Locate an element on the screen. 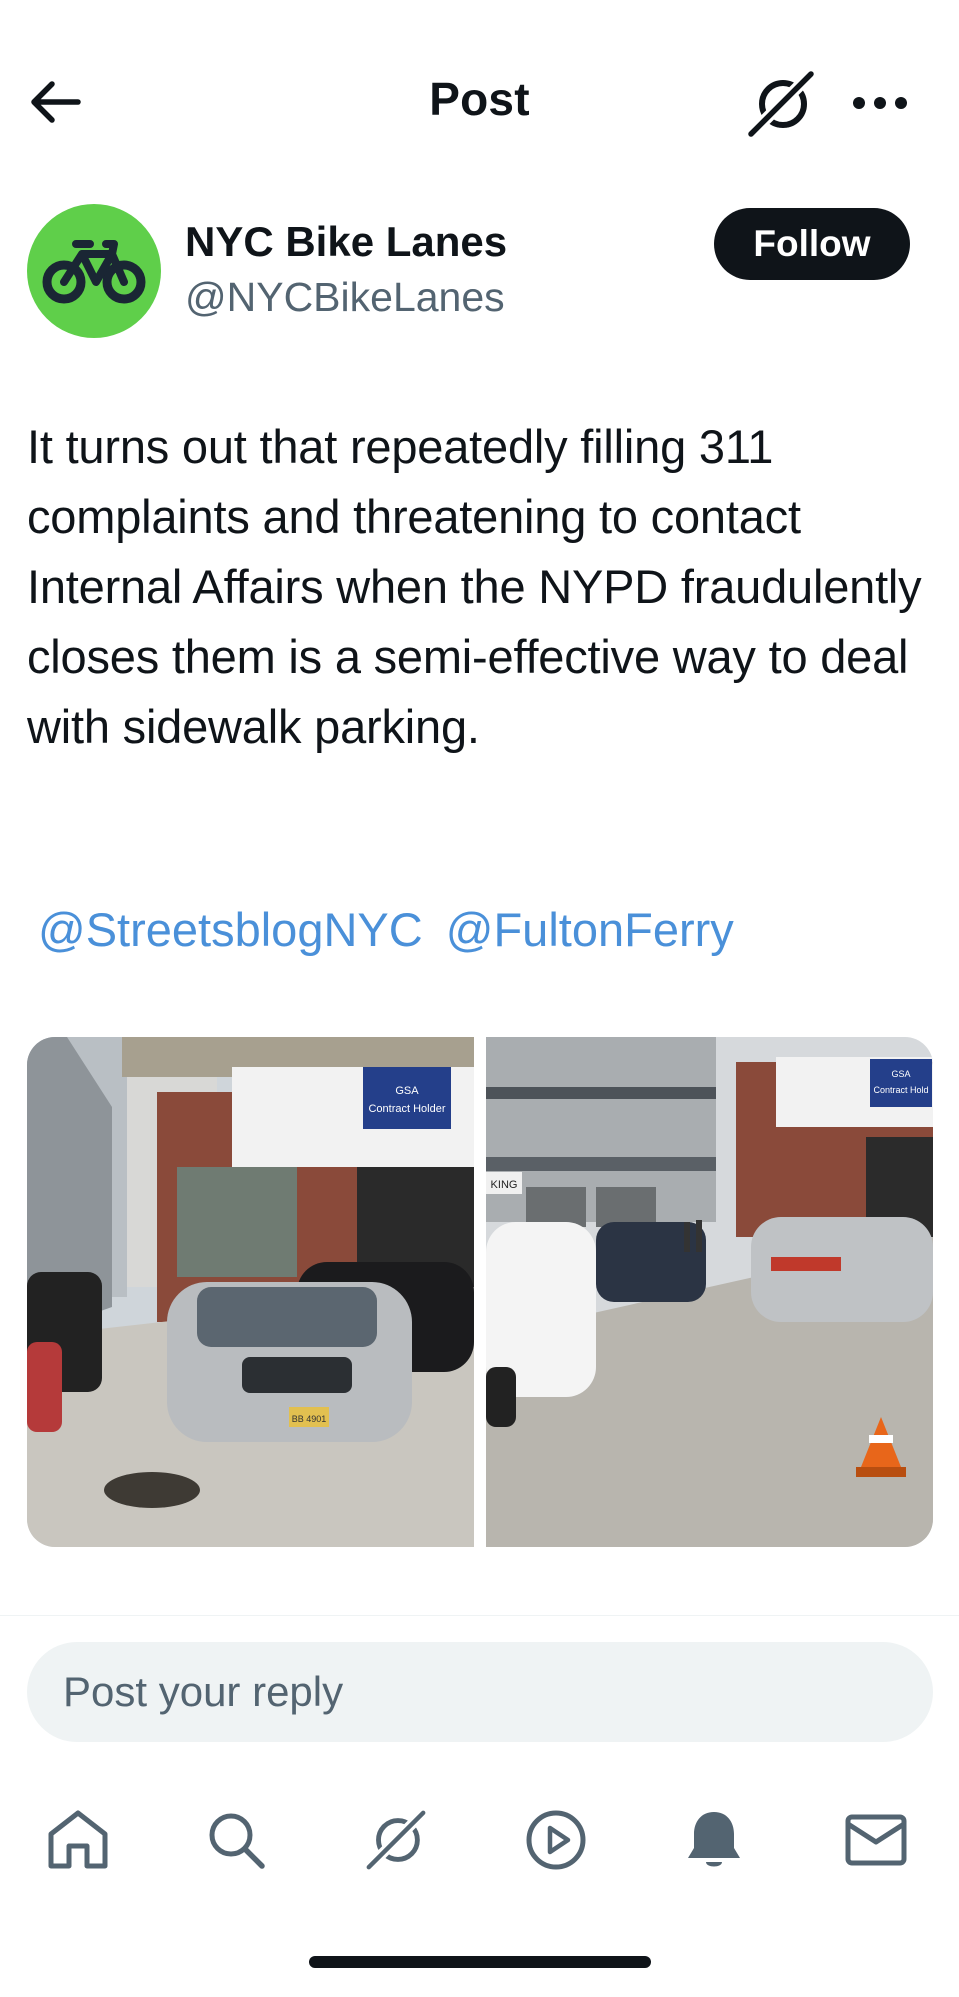 The image size is (959, 1997). nav-video is located at coordinates (556, 1840).